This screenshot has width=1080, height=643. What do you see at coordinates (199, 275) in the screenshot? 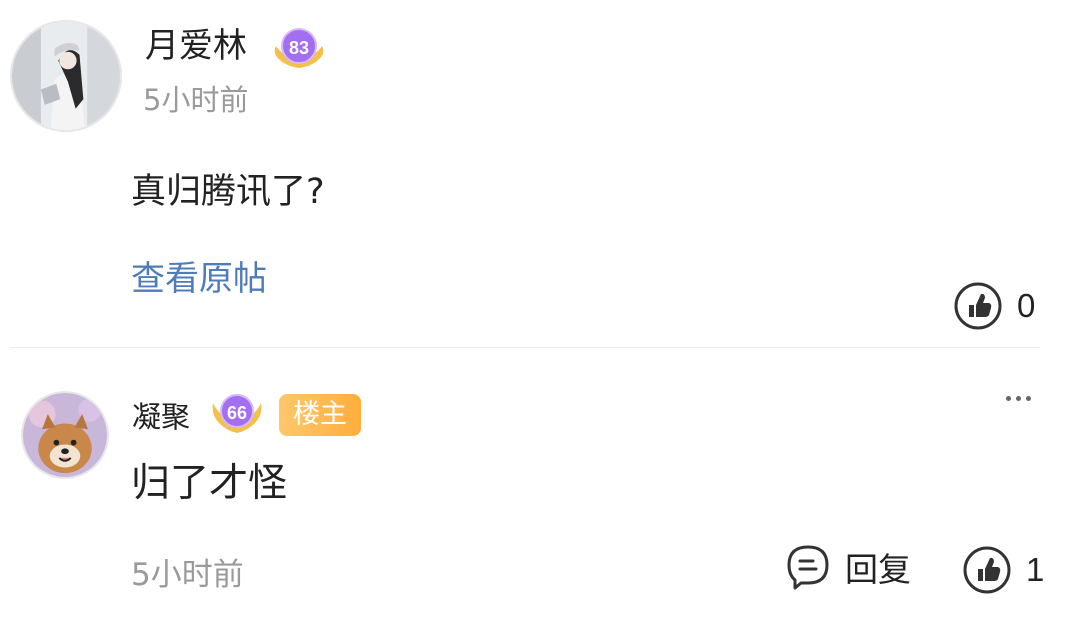
I see `view-original-link: 查看原帖` at bounding box center [199, 275].